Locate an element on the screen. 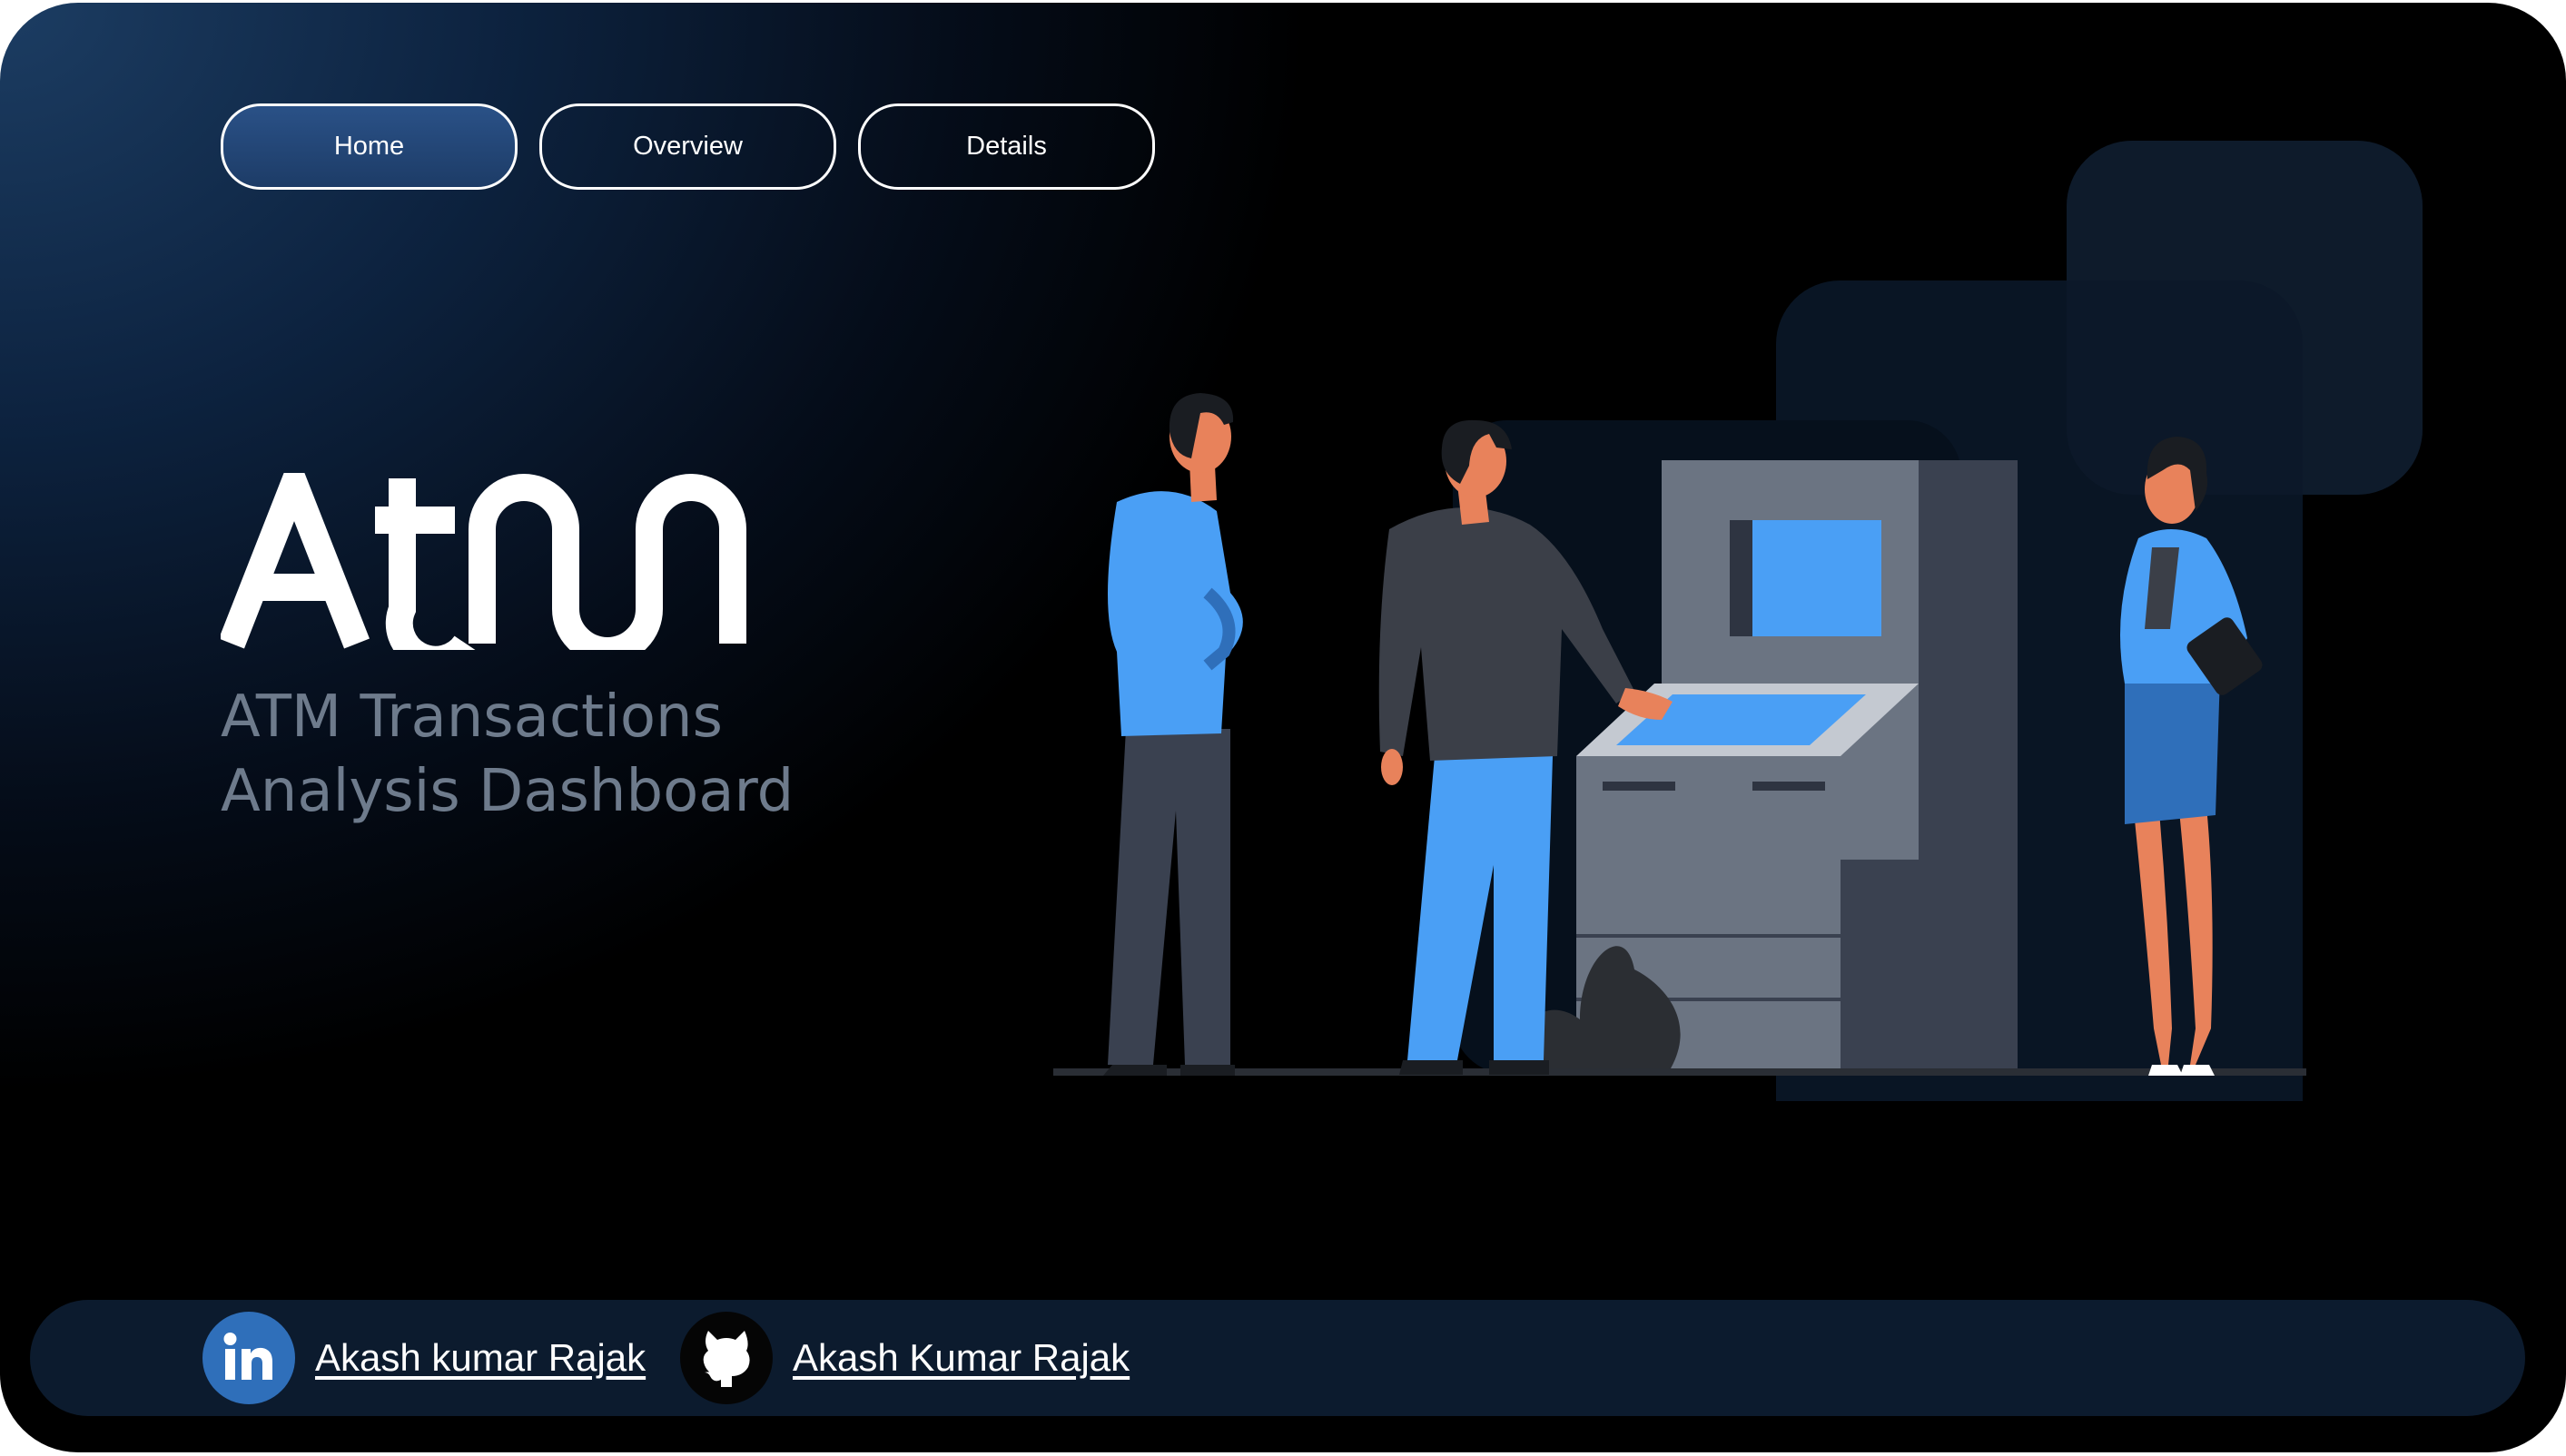 Image resolution: width=2566 pixels, height=1456 pixels. atm-logo is located at coordinates (483, 561).